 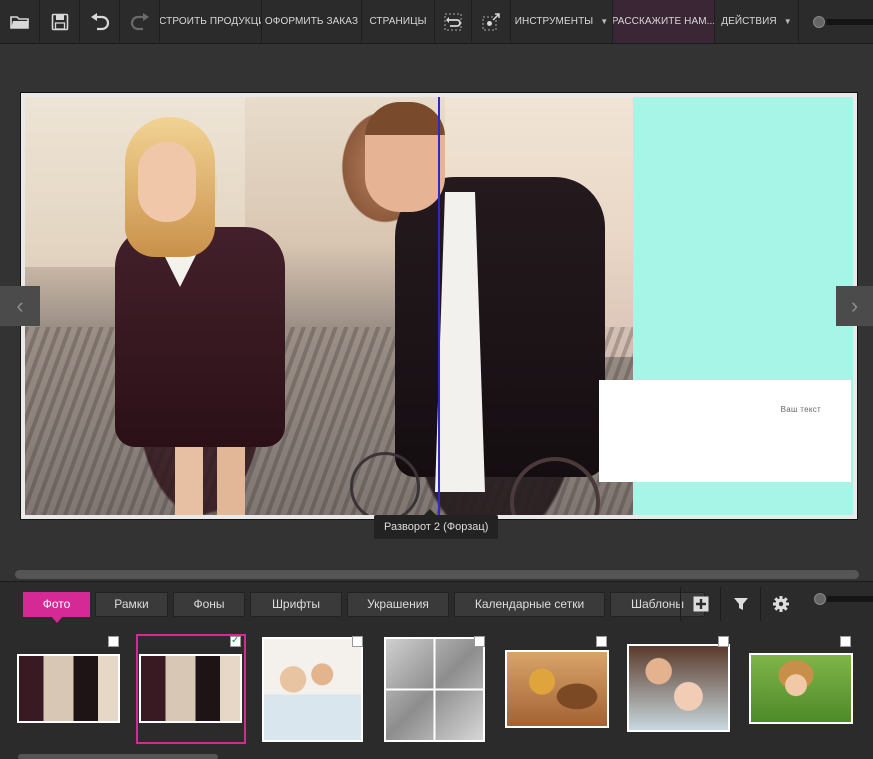 I want to click on chevron-right-icon: ›, so click(x=854, y=305).